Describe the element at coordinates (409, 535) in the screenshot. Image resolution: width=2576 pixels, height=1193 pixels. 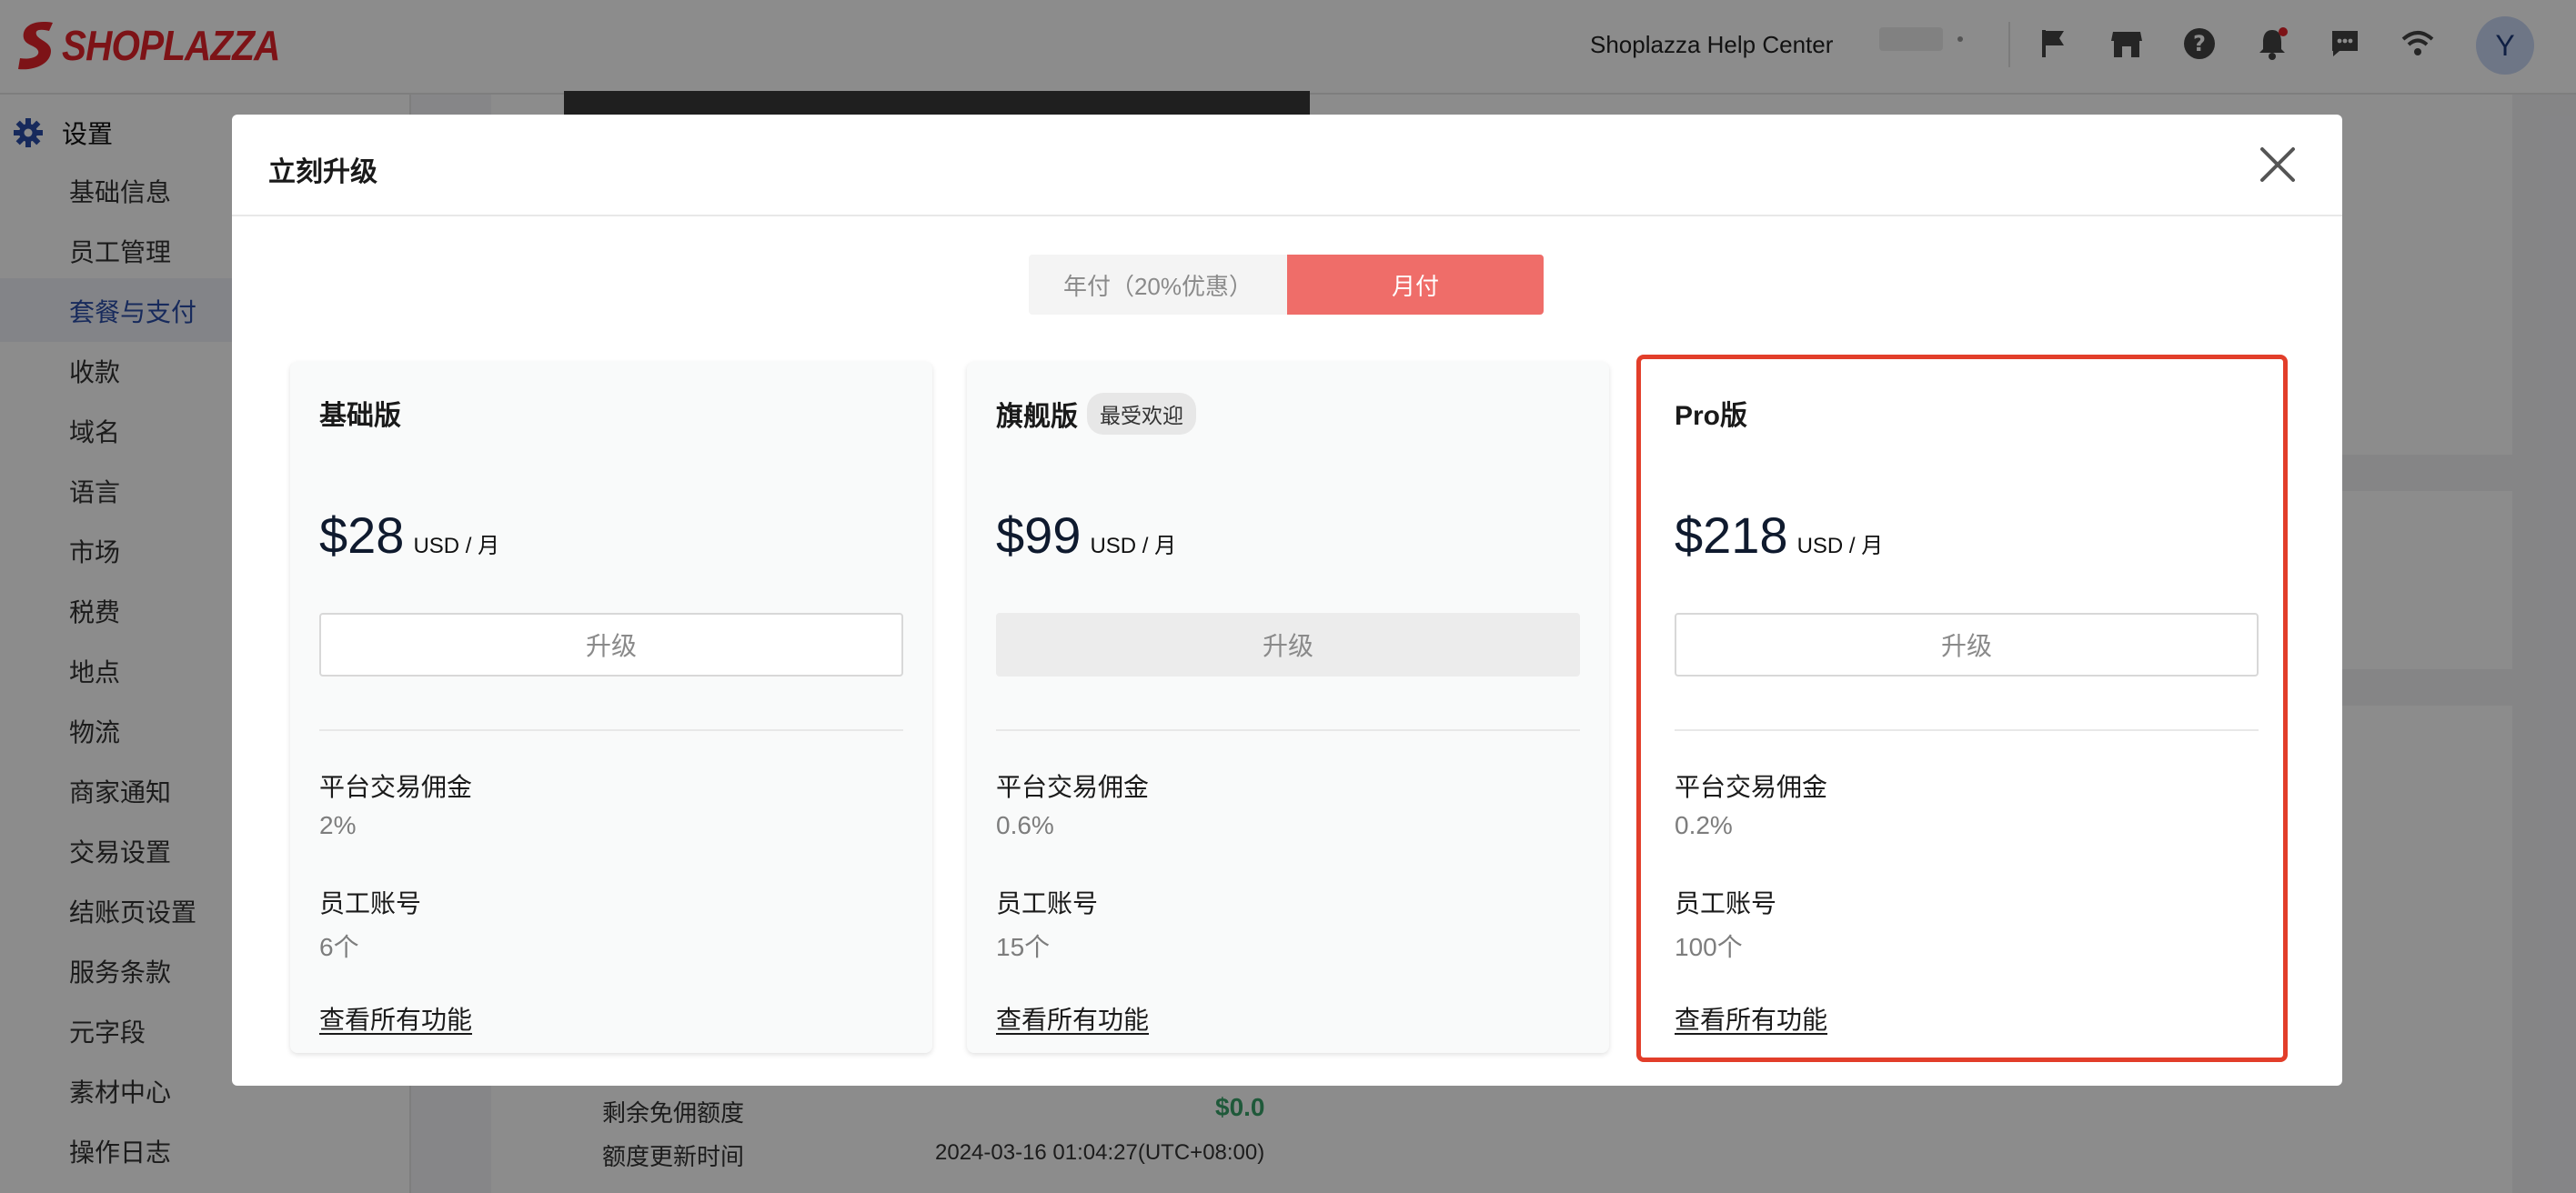
I see `plan-price: $28 USD / 月` at that location.